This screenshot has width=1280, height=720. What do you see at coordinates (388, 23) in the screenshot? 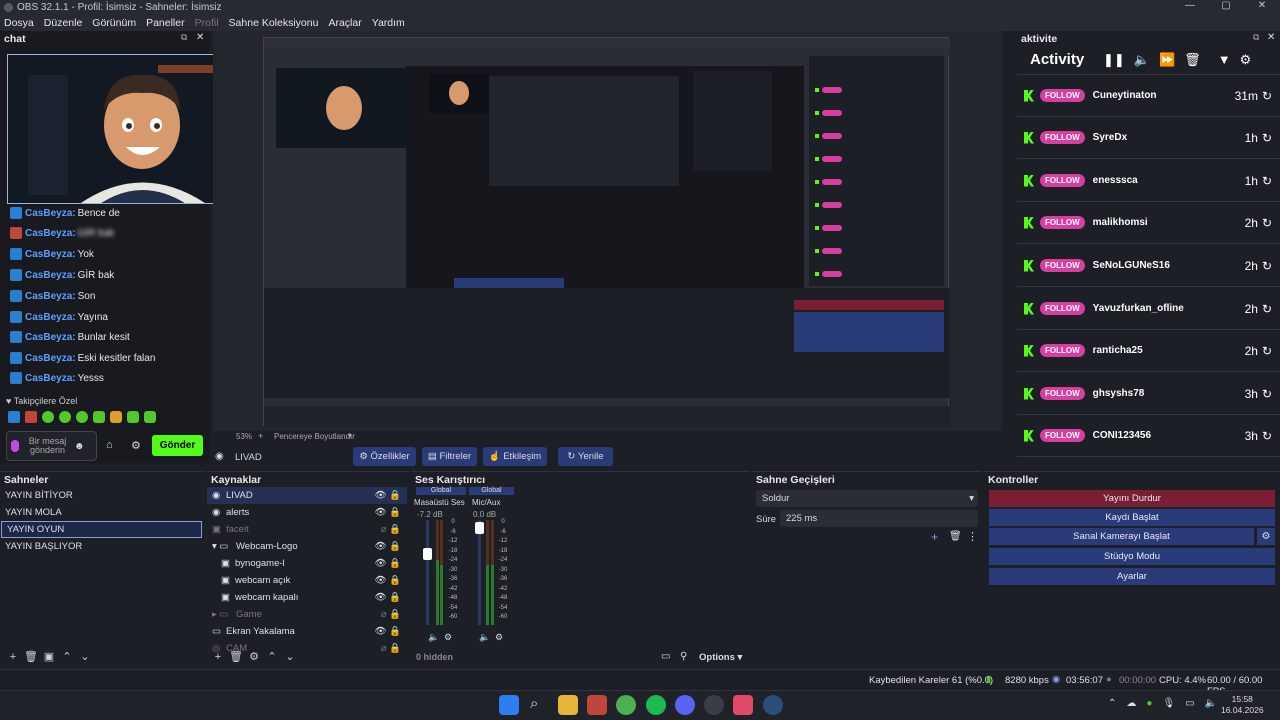
I see `menu-yardim: Yardım` at bounding box center [388, 23].